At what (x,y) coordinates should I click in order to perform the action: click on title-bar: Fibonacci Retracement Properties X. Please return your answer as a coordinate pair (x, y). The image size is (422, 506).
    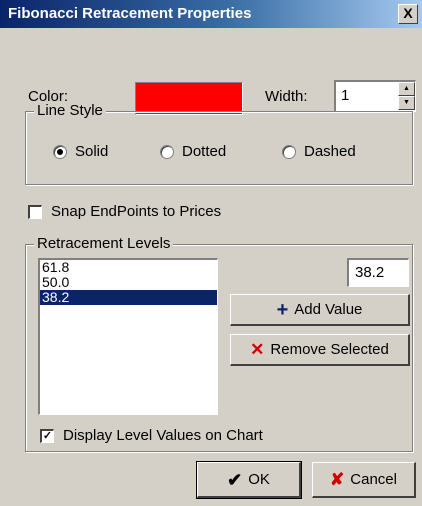
    Looking at the image, I should click on (211, 14).